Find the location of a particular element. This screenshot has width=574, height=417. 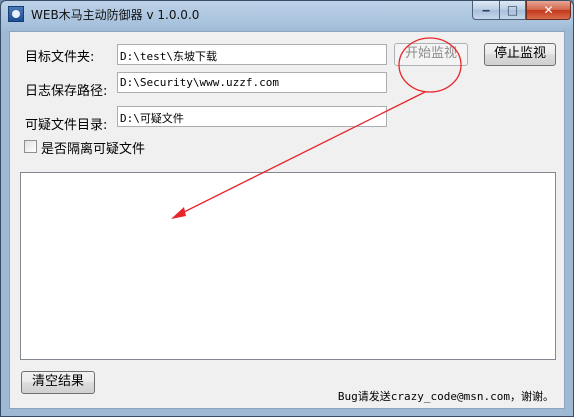

title-bar: WEB木马主动防御器 v 1.0.0.0 ‒ □ ✕ is located at coordinates (287, 15).